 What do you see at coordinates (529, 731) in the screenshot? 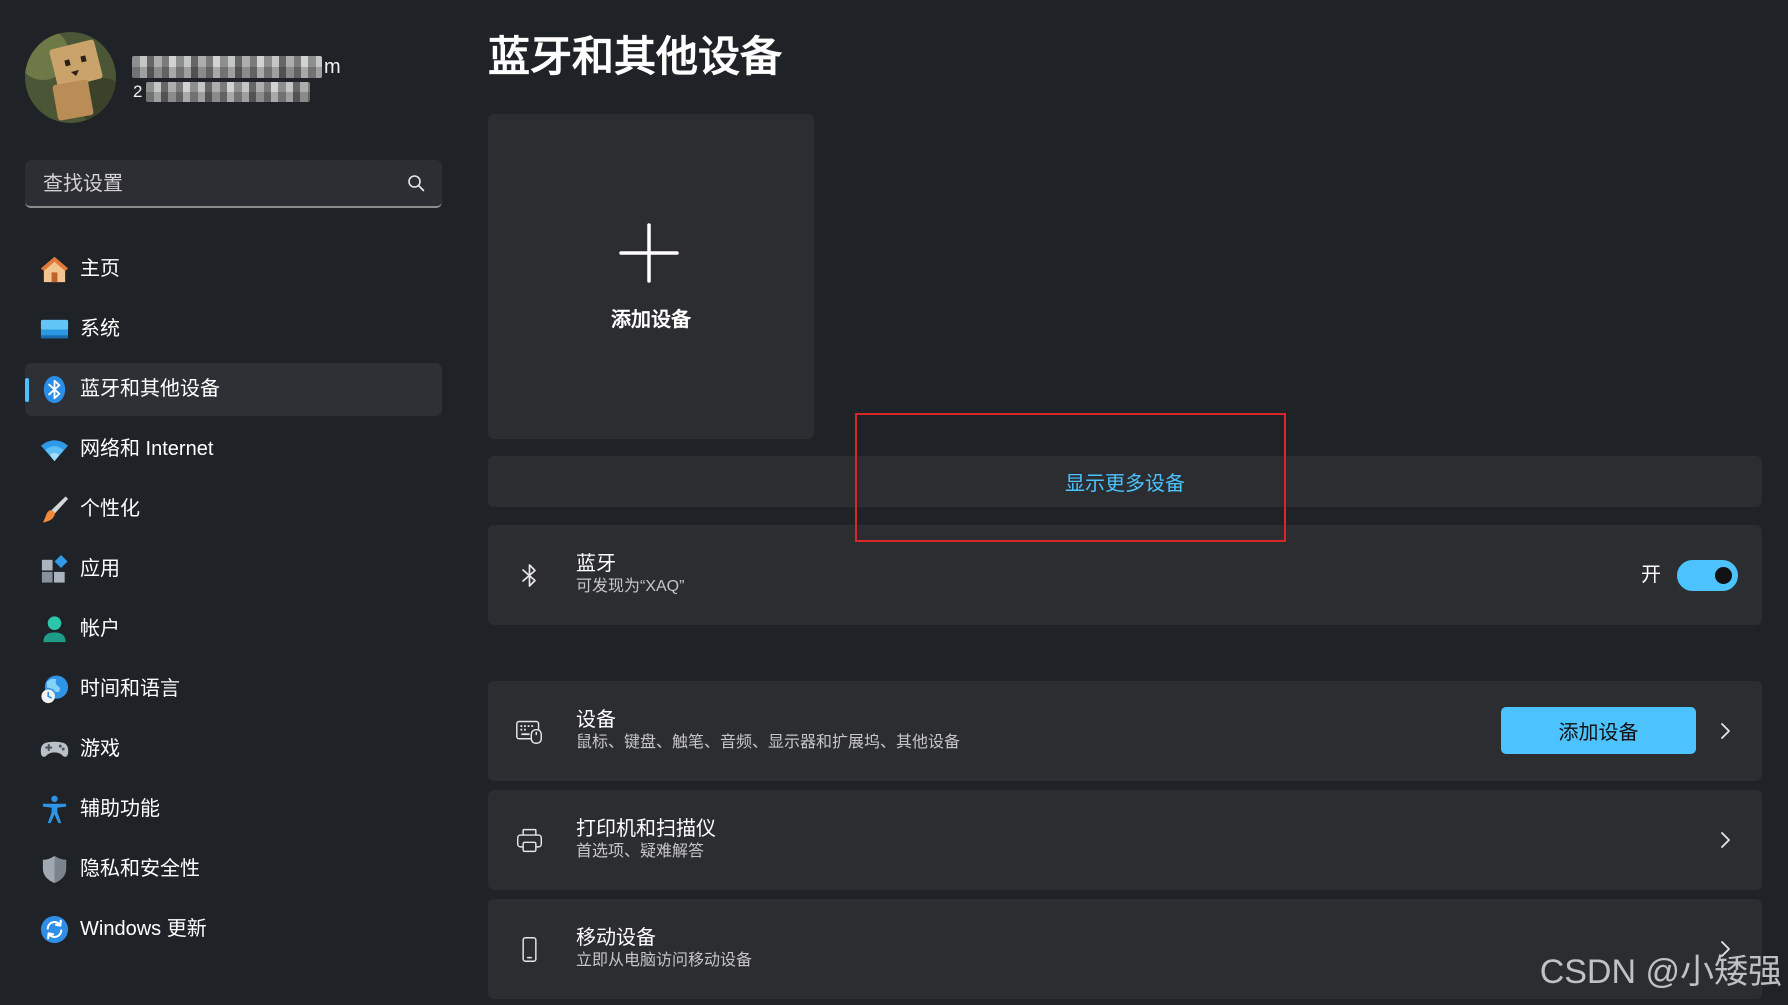
I see `keyboard-mouse-icon` at bounding box center [529, 731].